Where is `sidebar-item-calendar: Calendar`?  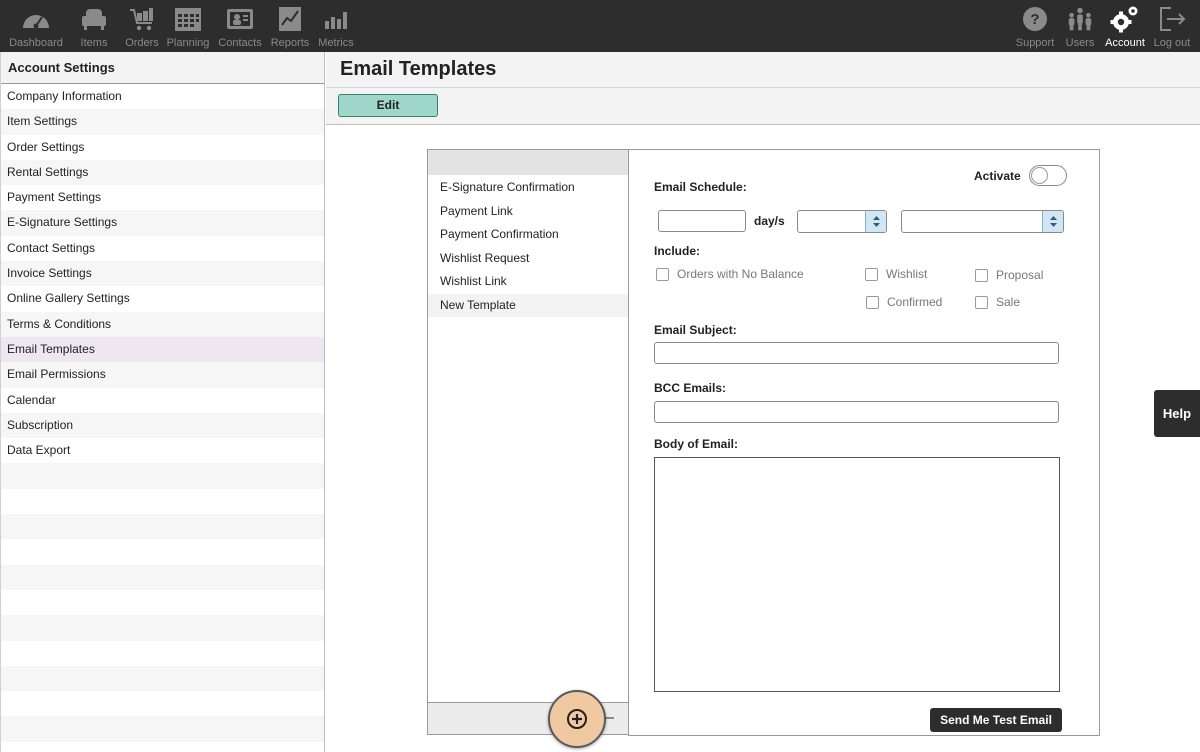 sidebar-item-calendar: Calendar is located at coordinates (162, 400).